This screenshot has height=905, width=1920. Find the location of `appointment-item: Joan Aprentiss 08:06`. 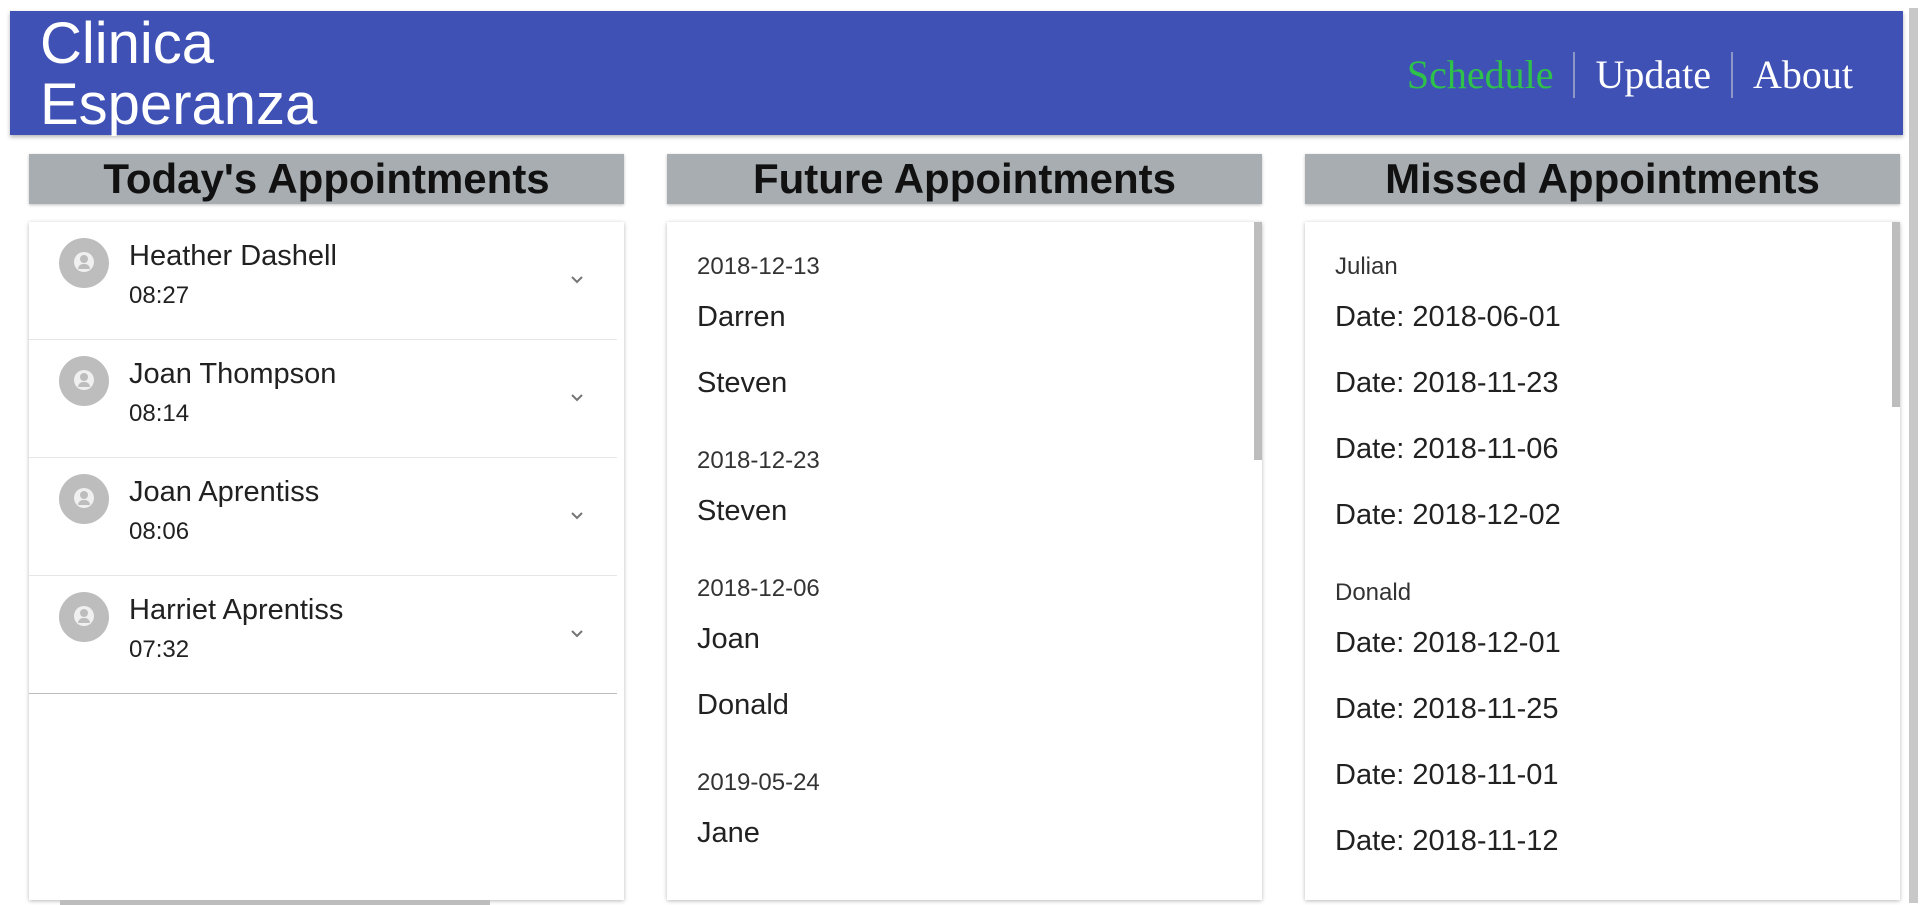

appointment-item: Joan Aprentiss 08:06 is located at coordinates (323, 517).